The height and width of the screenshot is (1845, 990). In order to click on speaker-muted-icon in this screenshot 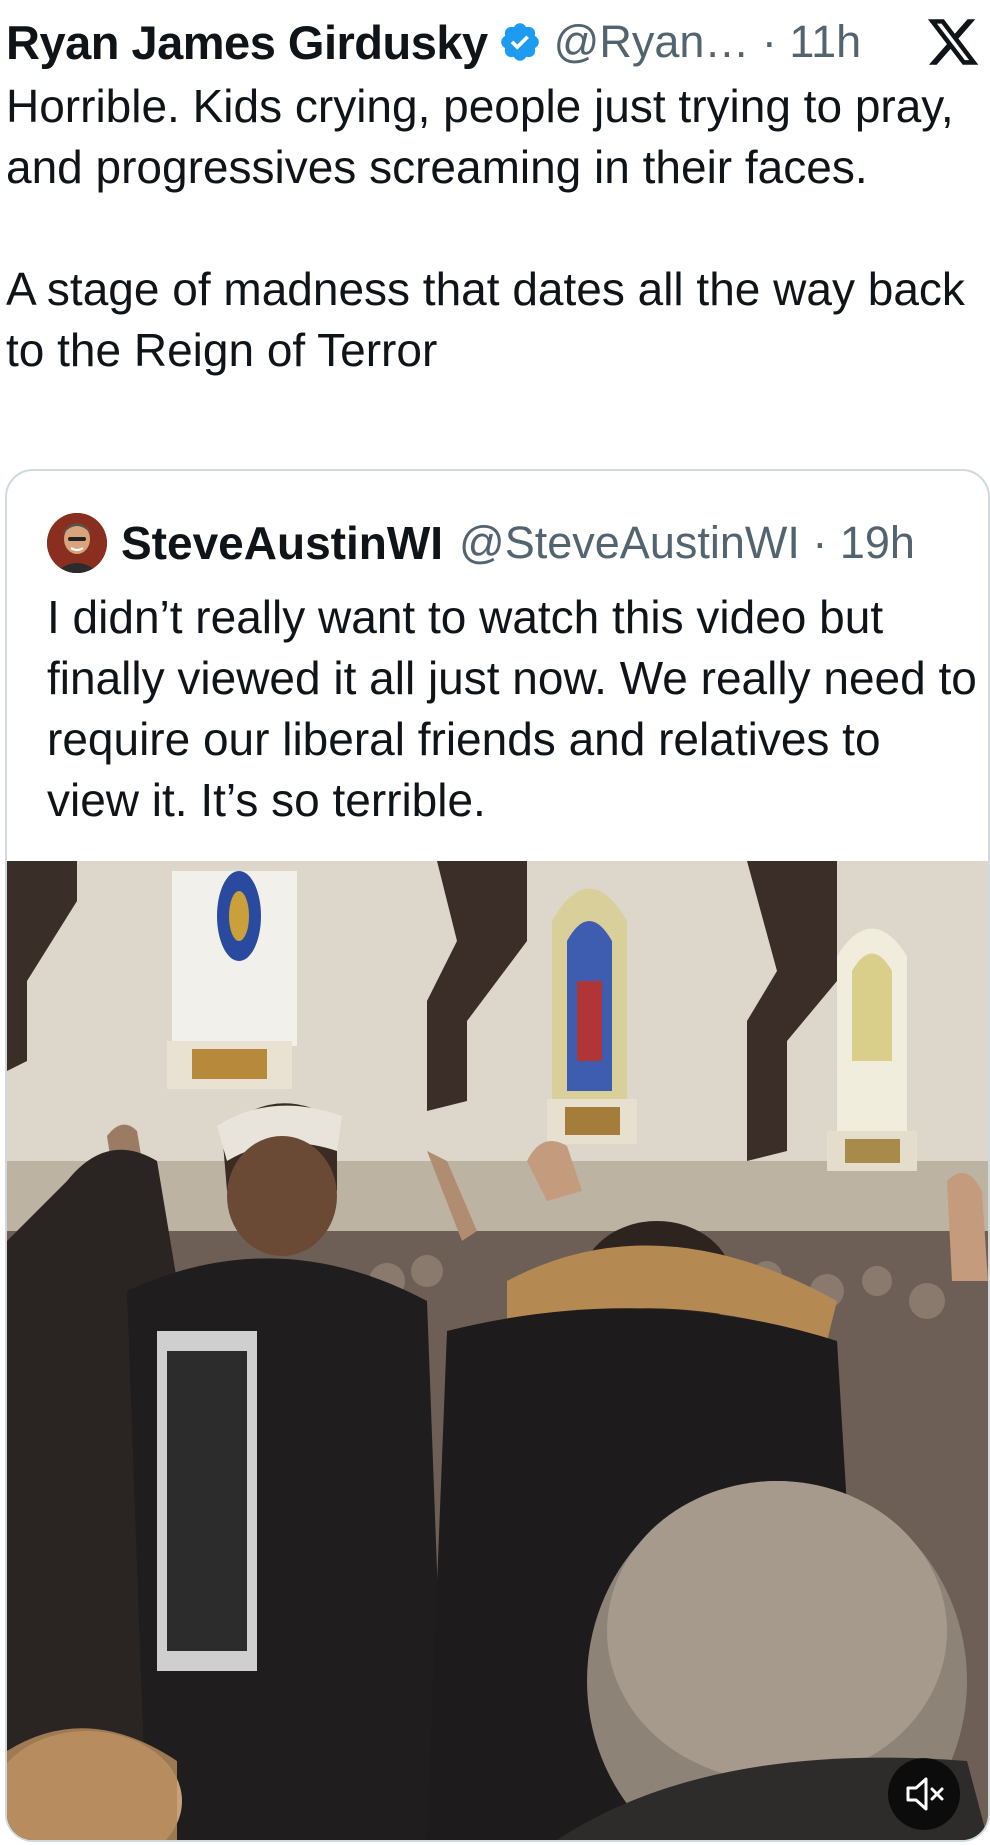, I will do `click(925, 1794)`.